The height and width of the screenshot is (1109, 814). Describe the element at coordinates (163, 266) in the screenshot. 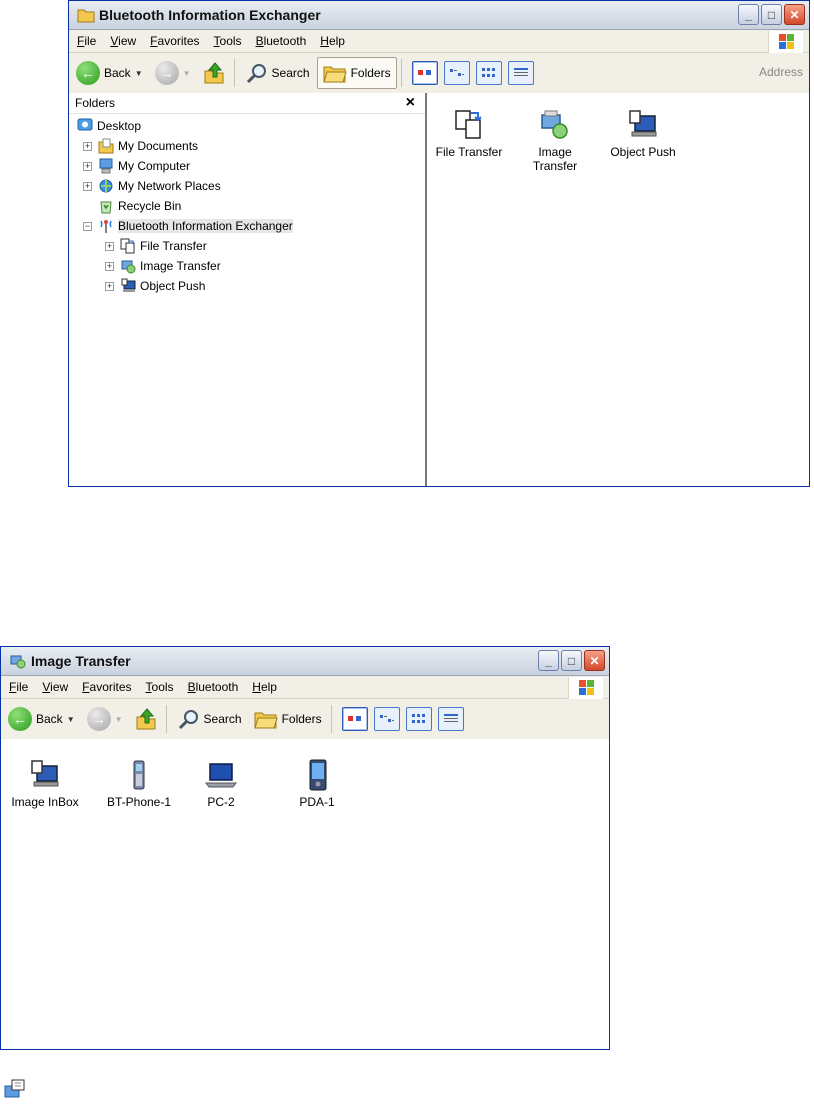

I see `tree-node-image-transfer: + Image Transfer` at that location.